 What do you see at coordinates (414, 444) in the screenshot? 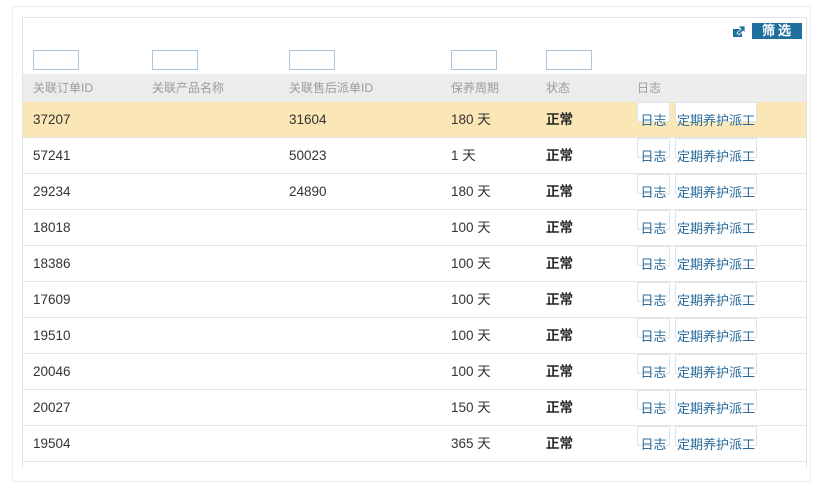
I see `table-row: 19504 365 天 正常 日志 定期养护派工` at bounding box center [414, 444].